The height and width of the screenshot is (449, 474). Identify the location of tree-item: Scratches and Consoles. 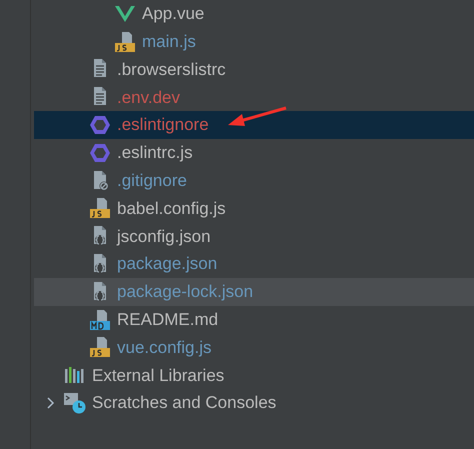
(254, 403).